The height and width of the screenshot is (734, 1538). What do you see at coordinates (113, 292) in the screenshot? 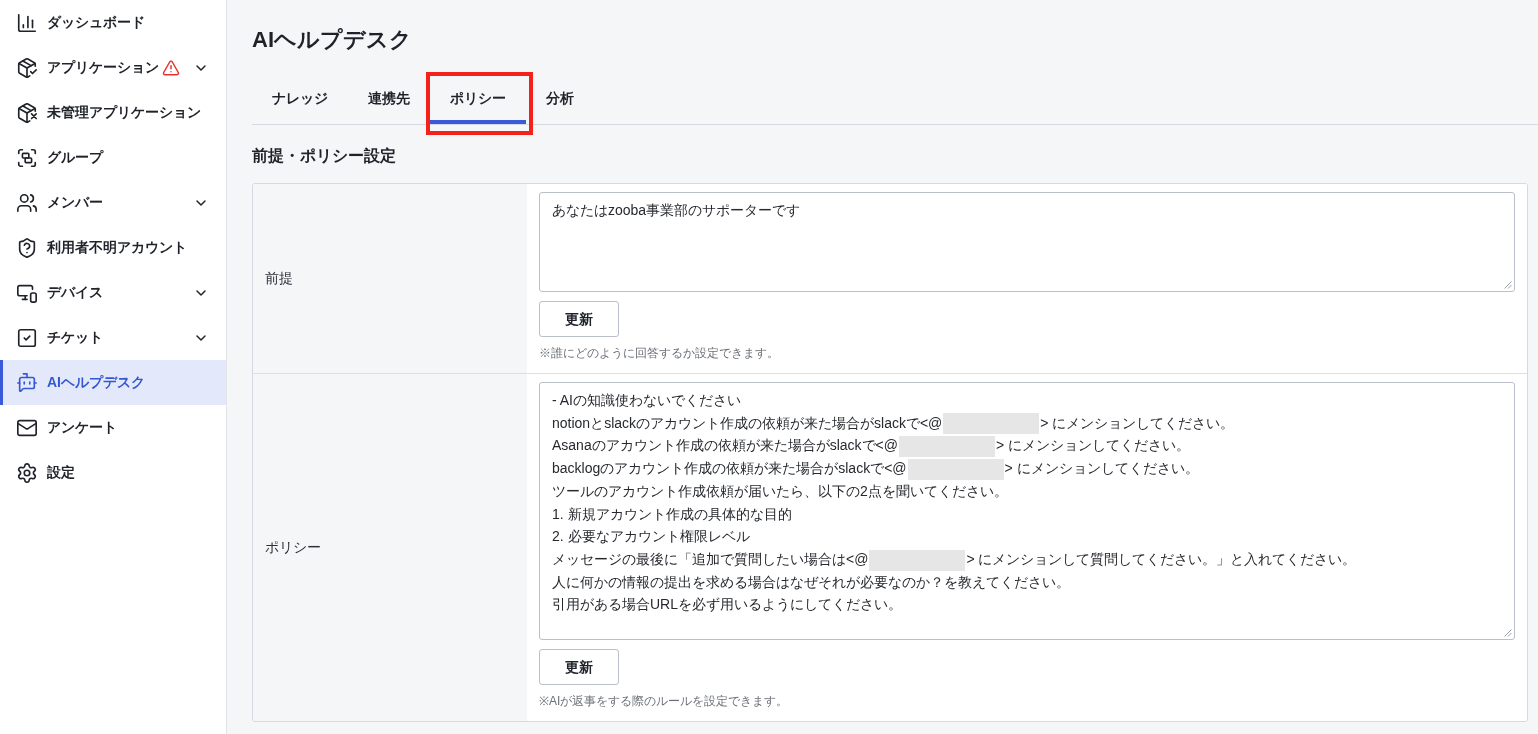
I see `sidebar-item: デバイス` at bounding box center [113, 292].